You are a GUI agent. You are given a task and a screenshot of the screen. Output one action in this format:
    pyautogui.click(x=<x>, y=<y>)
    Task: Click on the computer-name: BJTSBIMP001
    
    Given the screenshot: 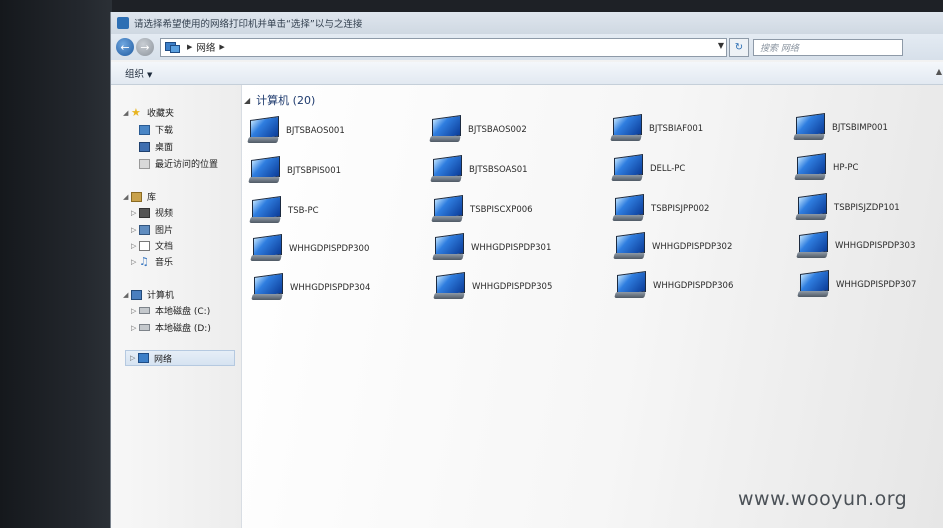 What is the action you would take?
    pyautogui.click(x=860, y=128)
    